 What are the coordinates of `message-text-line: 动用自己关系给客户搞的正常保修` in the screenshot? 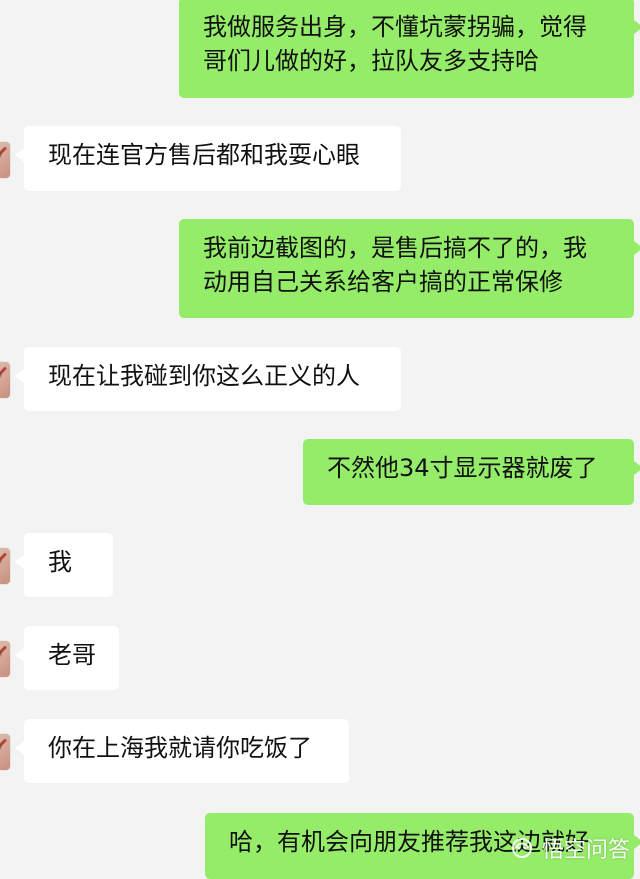 It's located at (383, 282).